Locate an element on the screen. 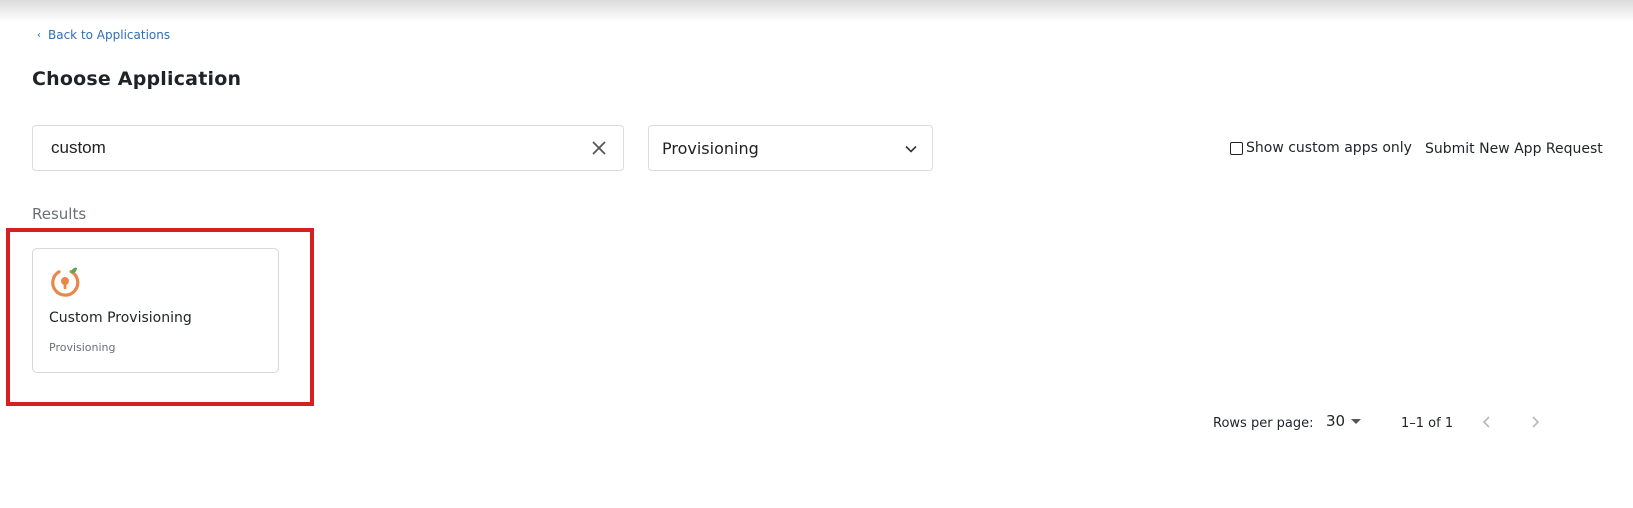 The image size is (1633, 508). show-custom-apps-toggle: Show custom apps only is located at coordinates (1321, 148).